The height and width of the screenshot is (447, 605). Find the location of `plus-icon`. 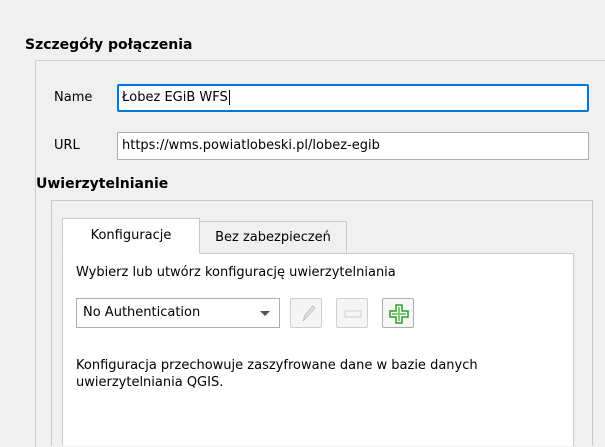

plus-icon is located at coordinates (399, 314).